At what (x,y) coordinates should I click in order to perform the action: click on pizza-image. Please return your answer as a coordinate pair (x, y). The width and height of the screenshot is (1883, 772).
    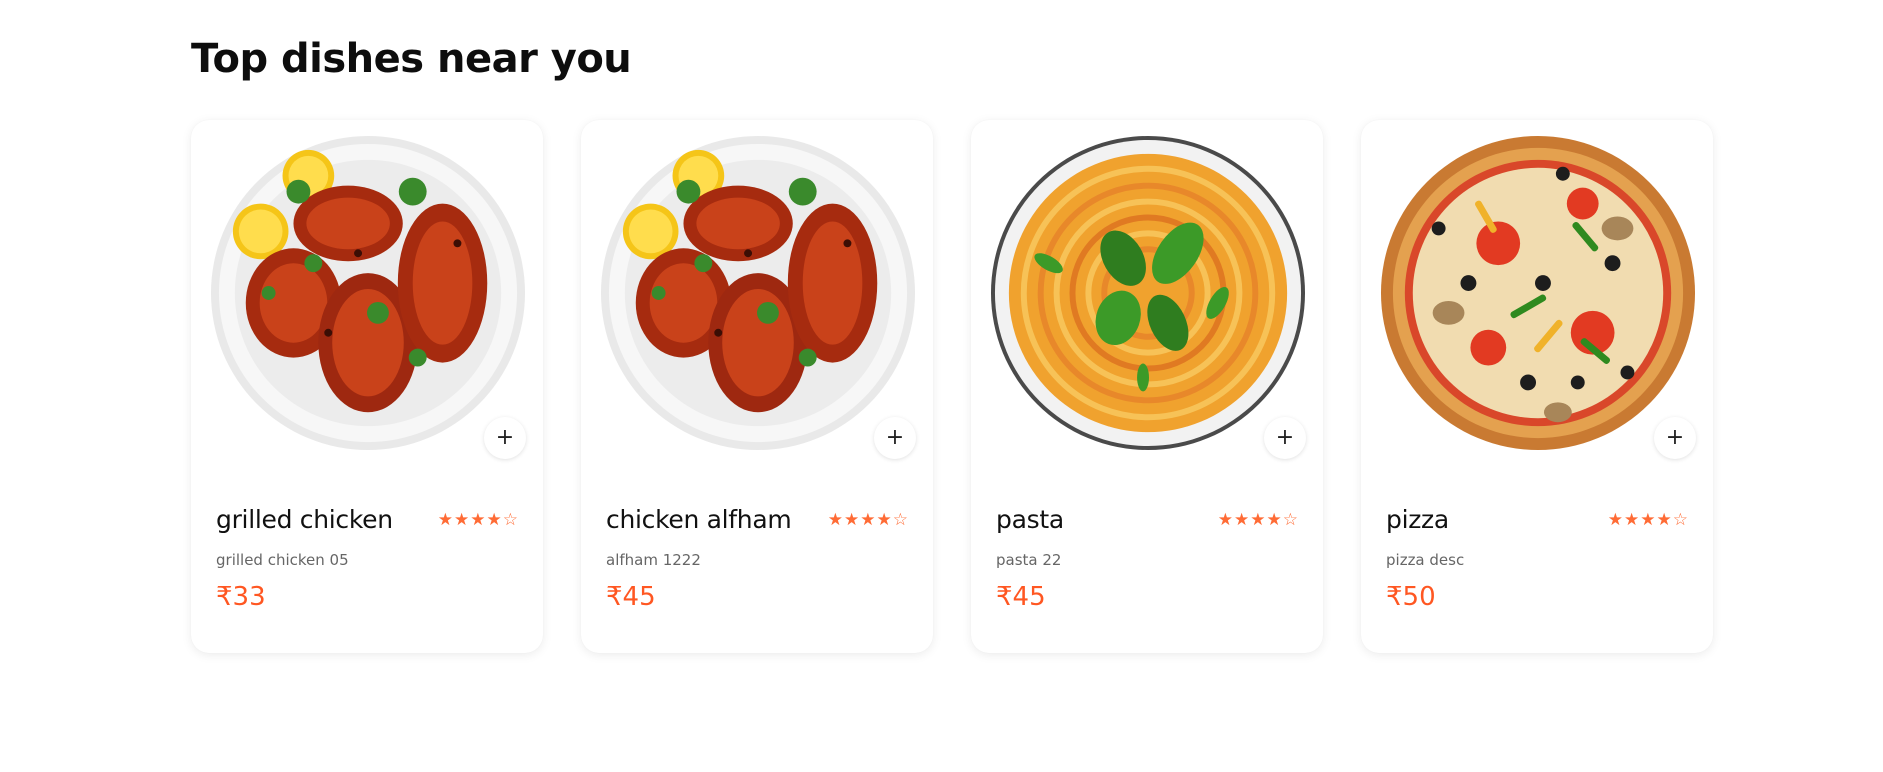
    Looking at the image, I should click on (1538, 293).